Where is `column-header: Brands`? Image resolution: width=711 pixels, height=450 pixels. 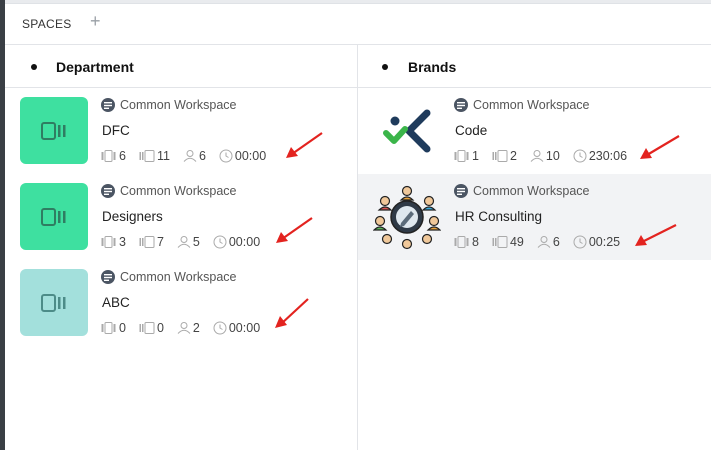 column-header: Brands is located at coordinates (534, 66).